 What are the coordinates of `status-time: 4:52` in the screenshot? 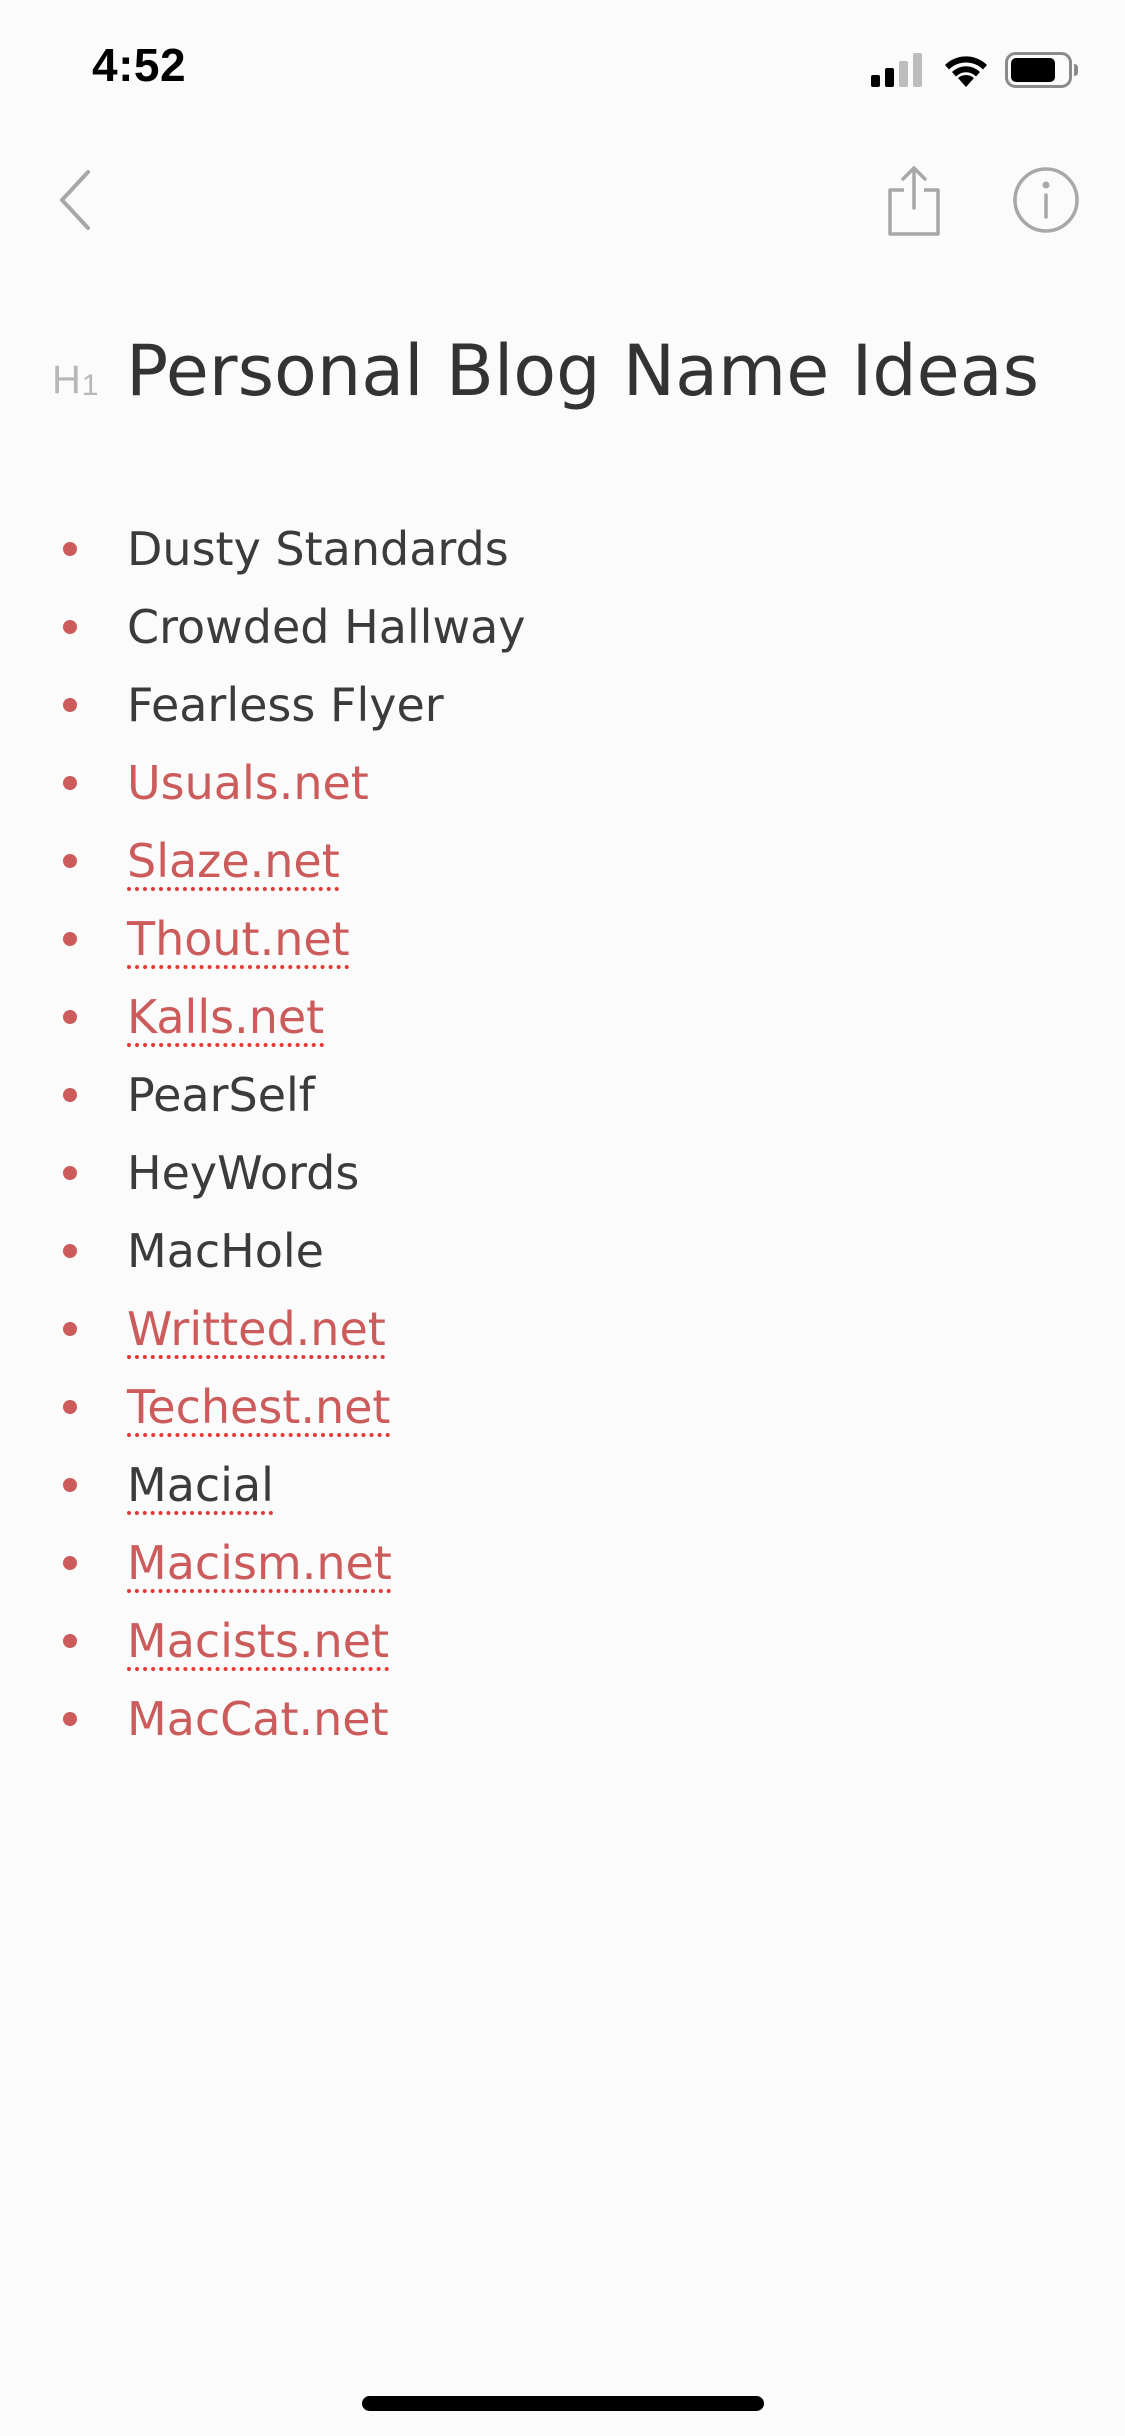 It's located at (139, 65).